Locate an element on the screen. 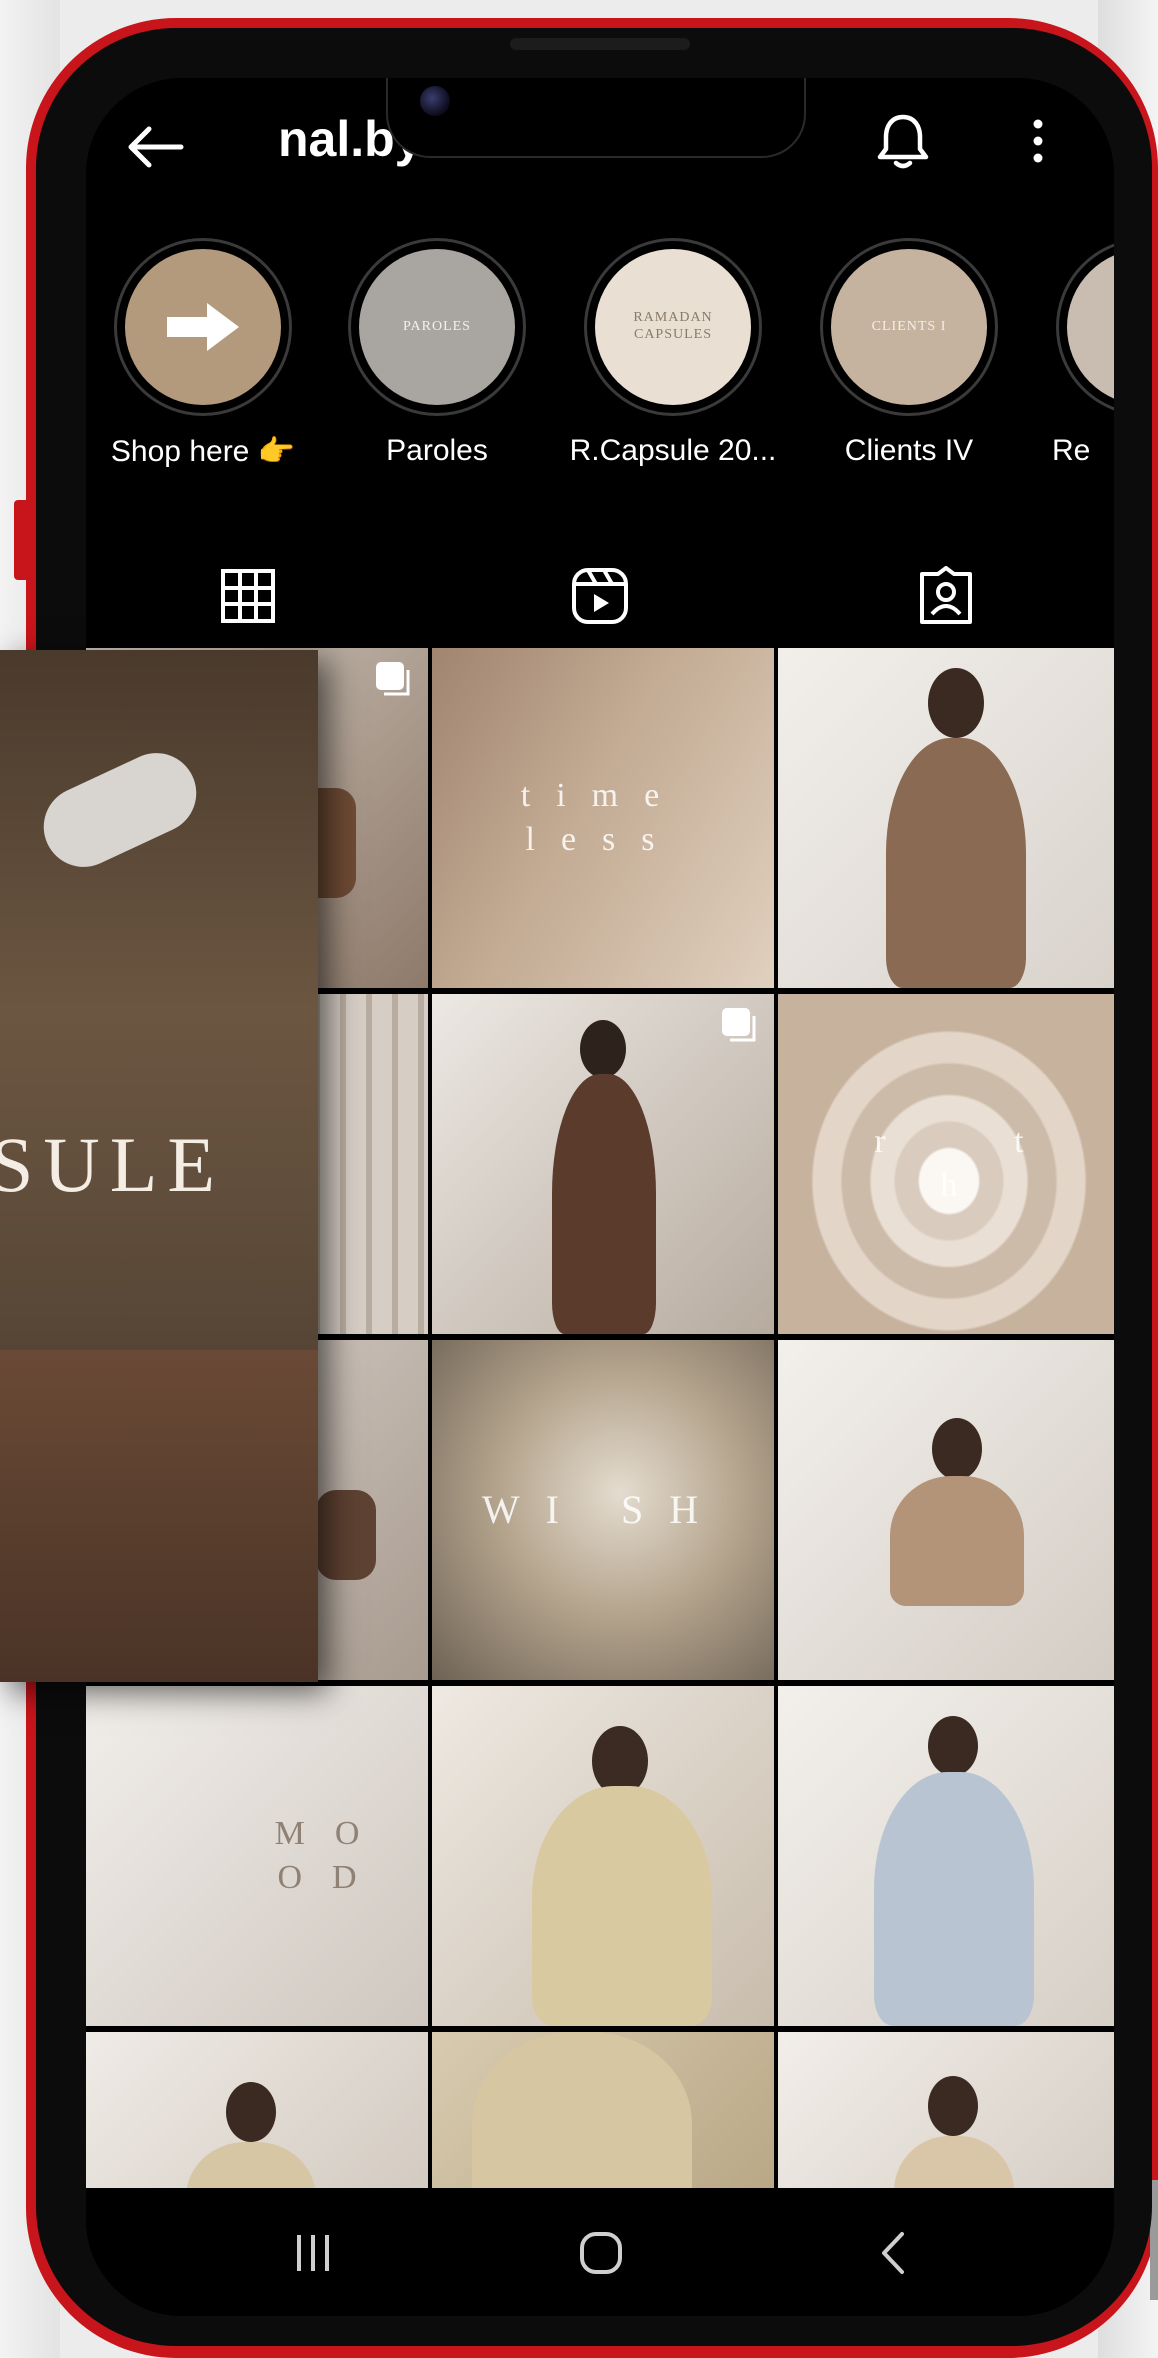  reels-icon is located at coordinates (600, 596).